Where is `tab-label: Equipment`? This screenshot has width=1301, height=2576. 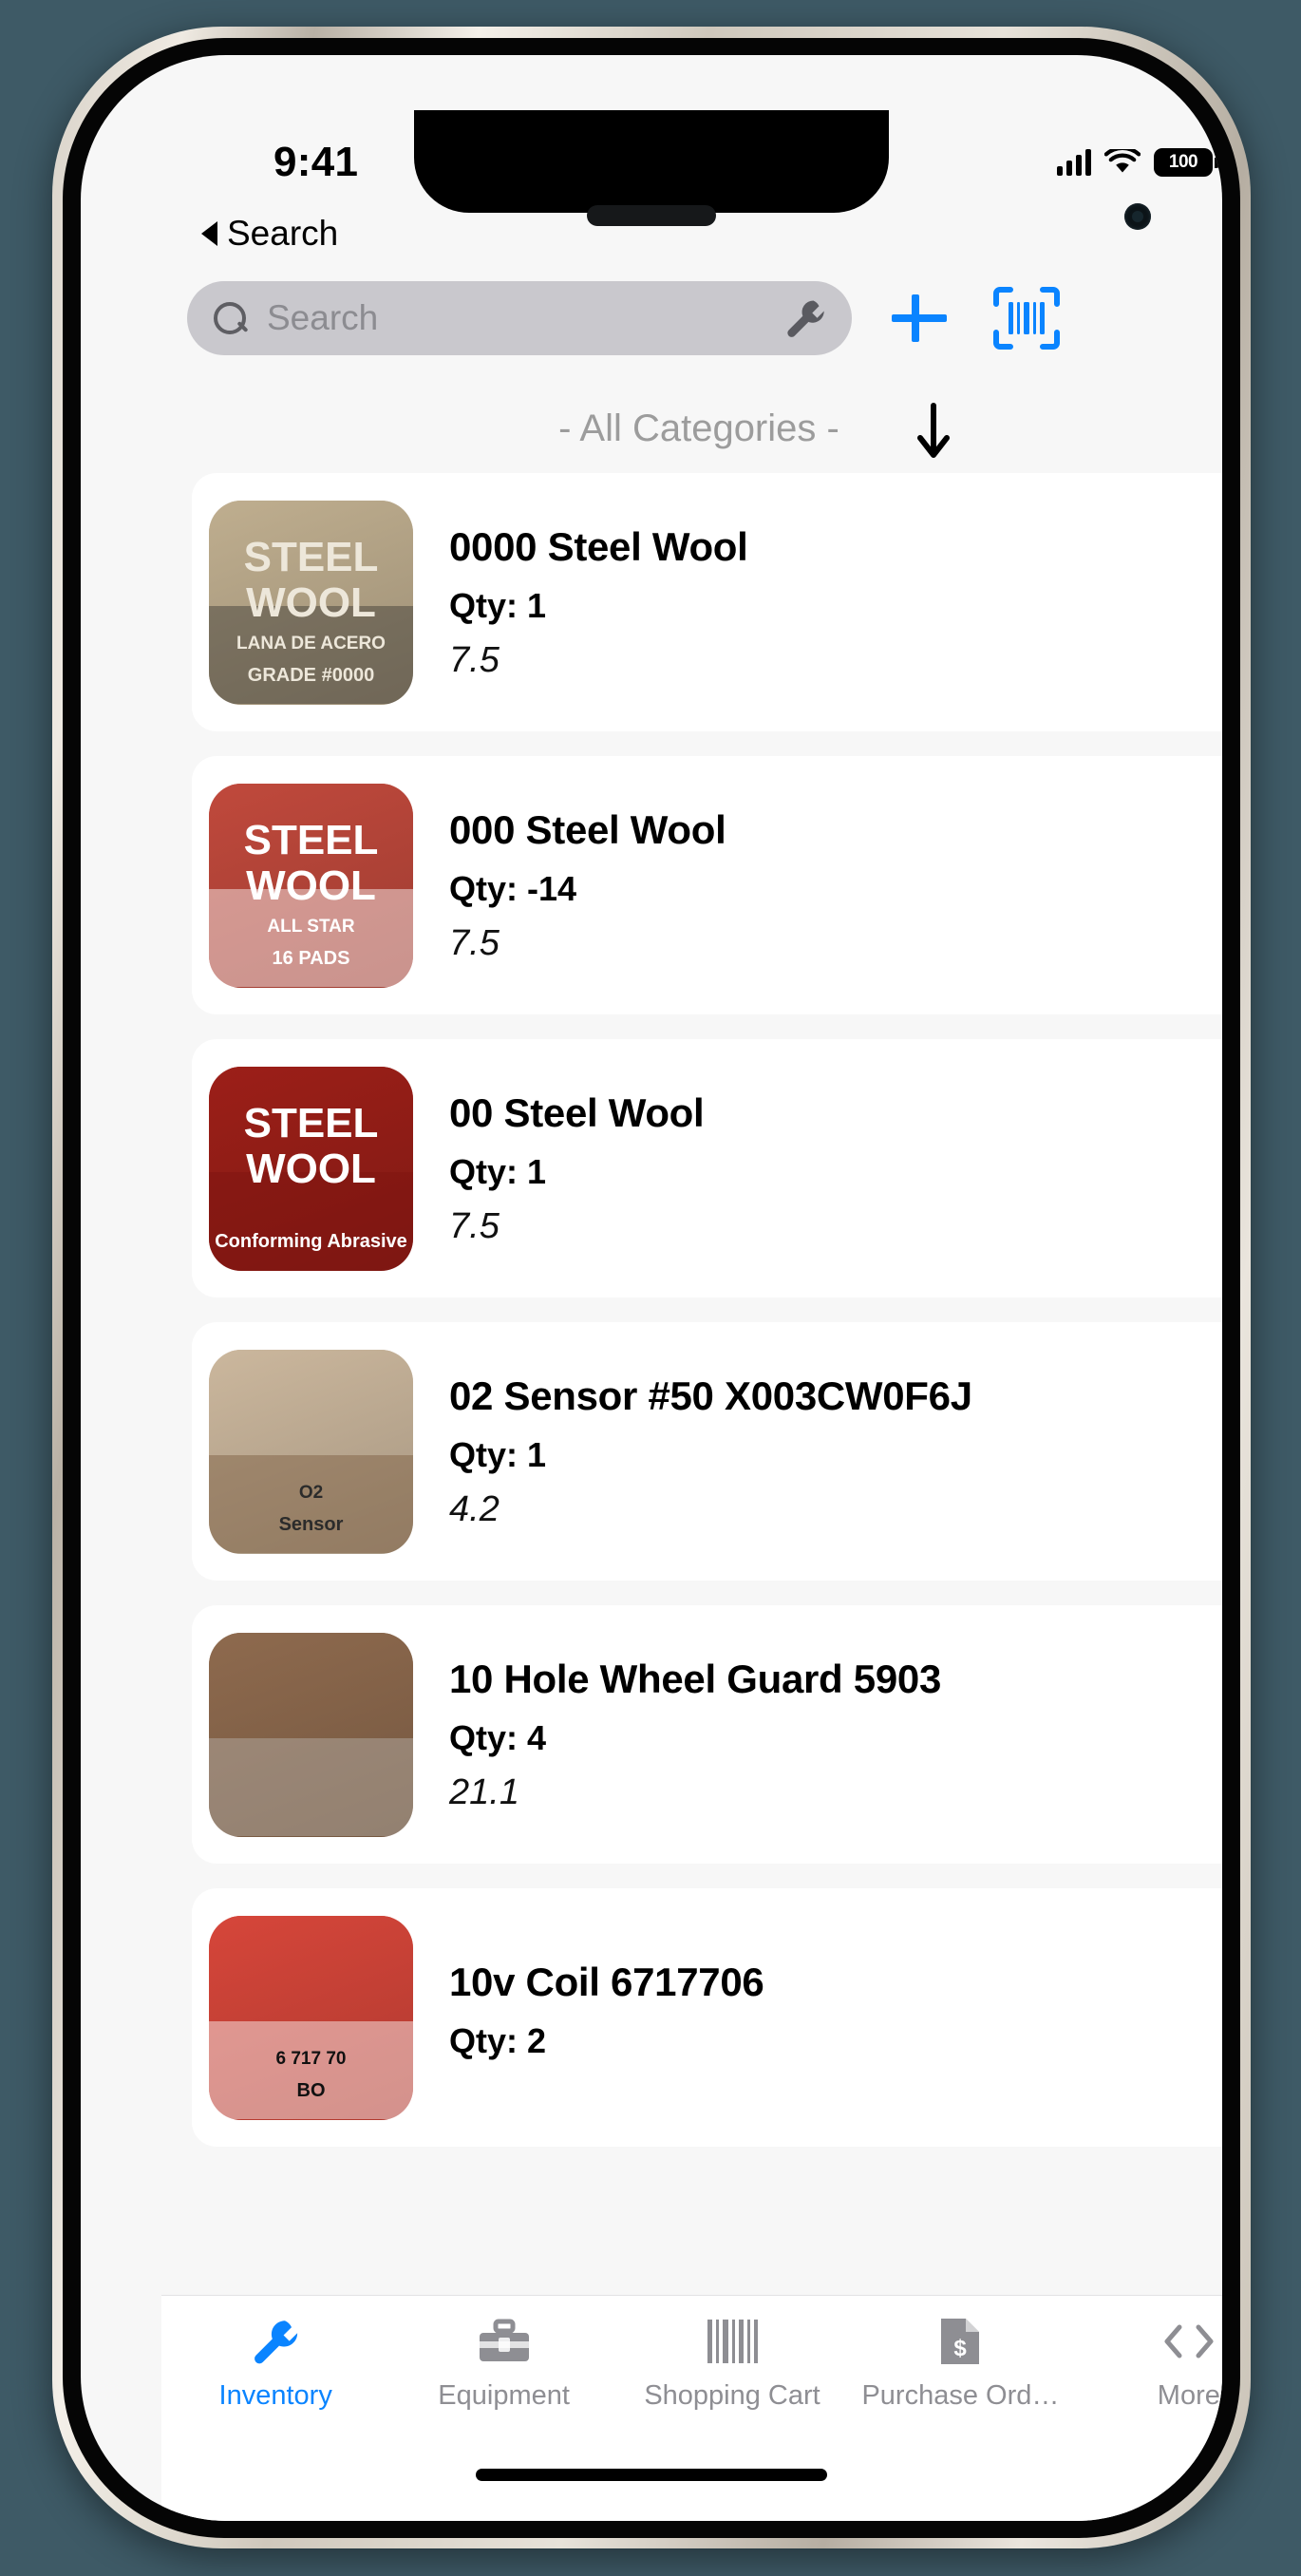 tab-label: Equipment is located at coordinates (504, 2395).